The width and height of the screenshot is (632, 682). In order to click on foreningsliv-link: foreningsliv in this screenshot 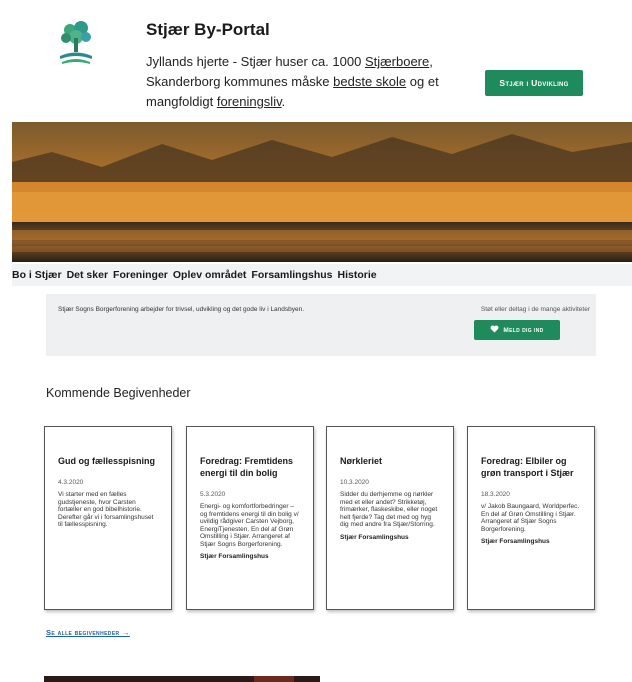, I will do `click(249, 101)`.